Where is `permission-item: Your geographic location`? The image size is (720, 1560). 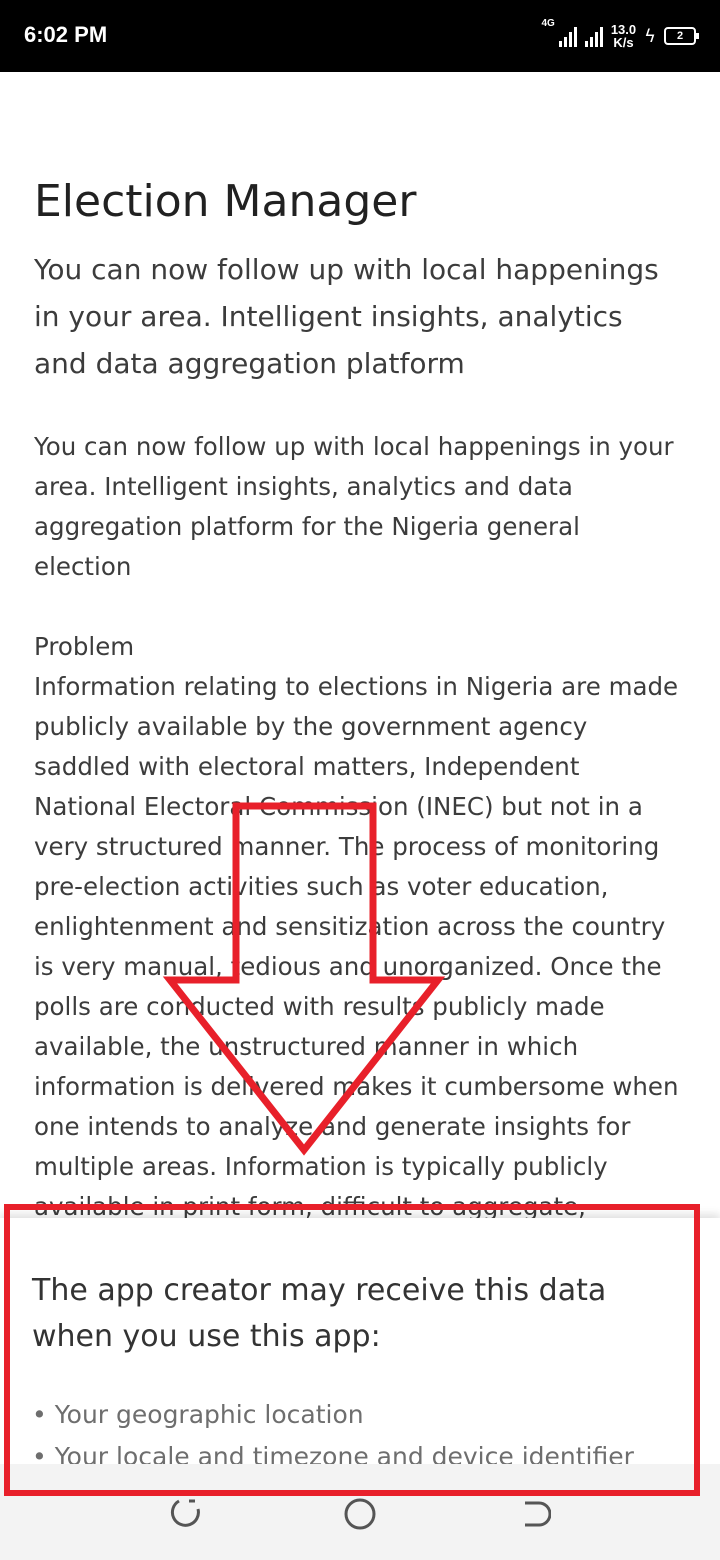
permission-item: Your geographic location is located at coordinates (333, 1415).